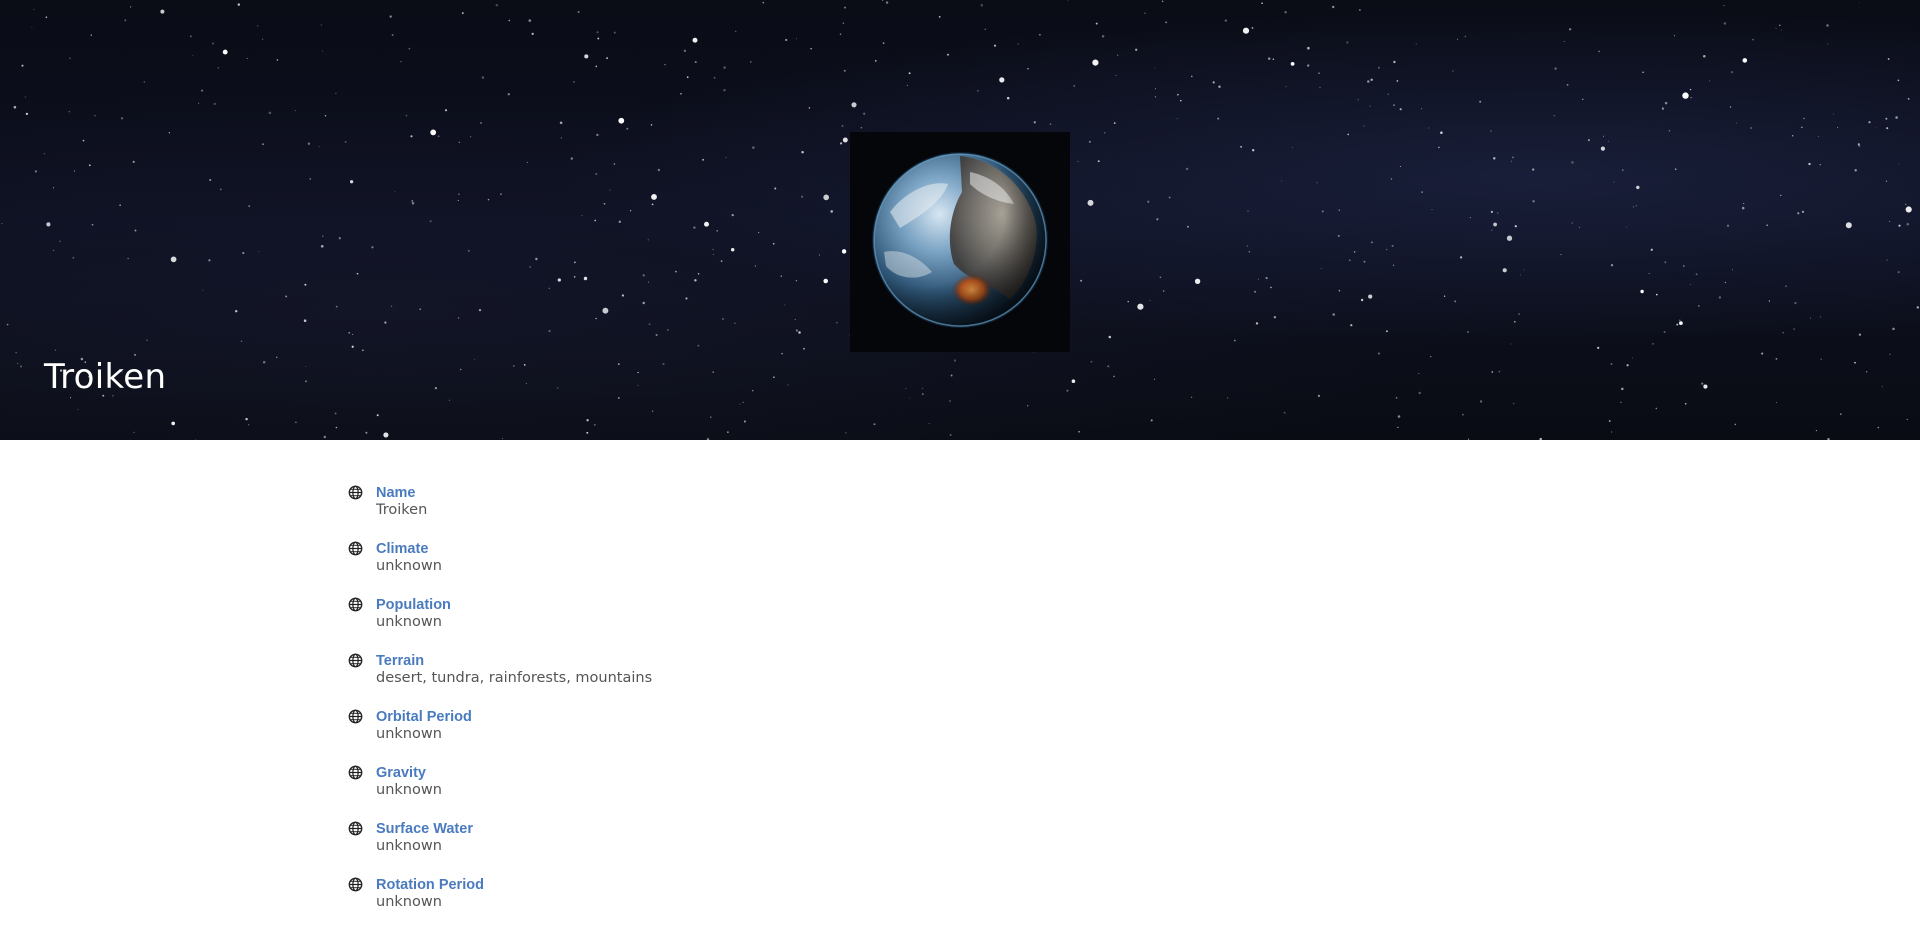 The image size is (1920, 942). Describe the element at coordinates (424, 717) in the screenshot. I see `detail-label: Orbital Period` at that location.